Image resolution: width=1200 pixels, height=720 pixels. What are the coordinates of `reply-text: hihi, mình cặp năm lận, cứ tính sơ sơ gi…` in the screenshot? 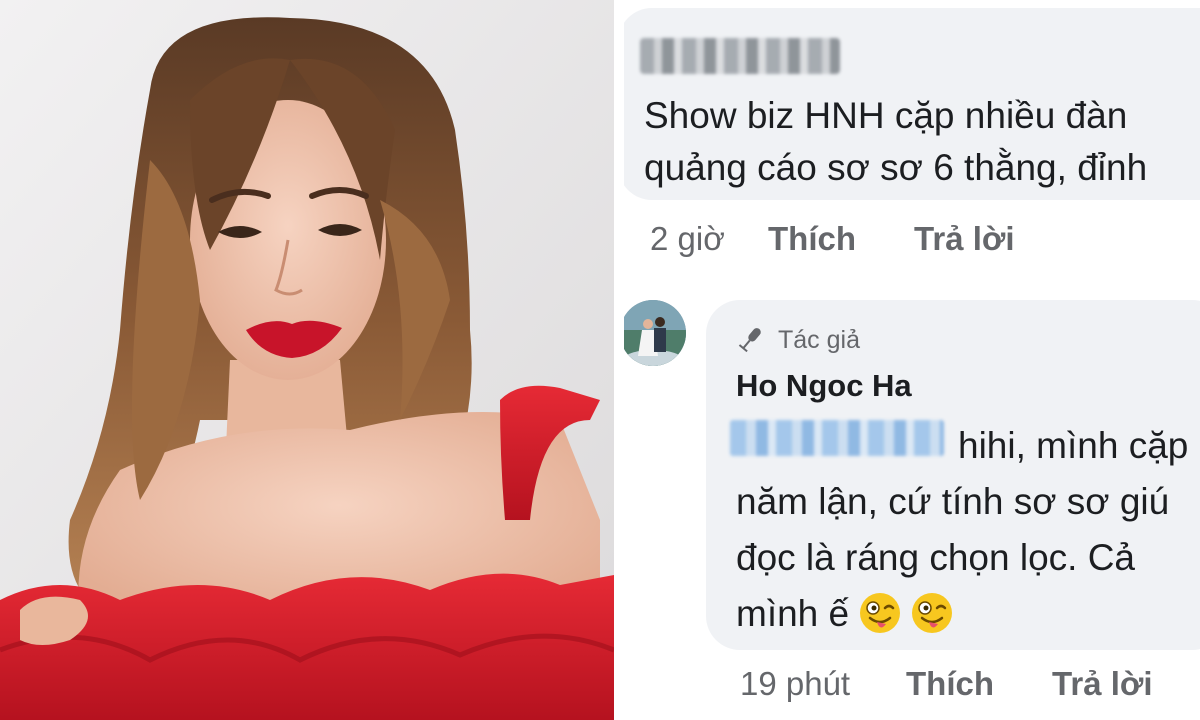 It's located at (962, 530).